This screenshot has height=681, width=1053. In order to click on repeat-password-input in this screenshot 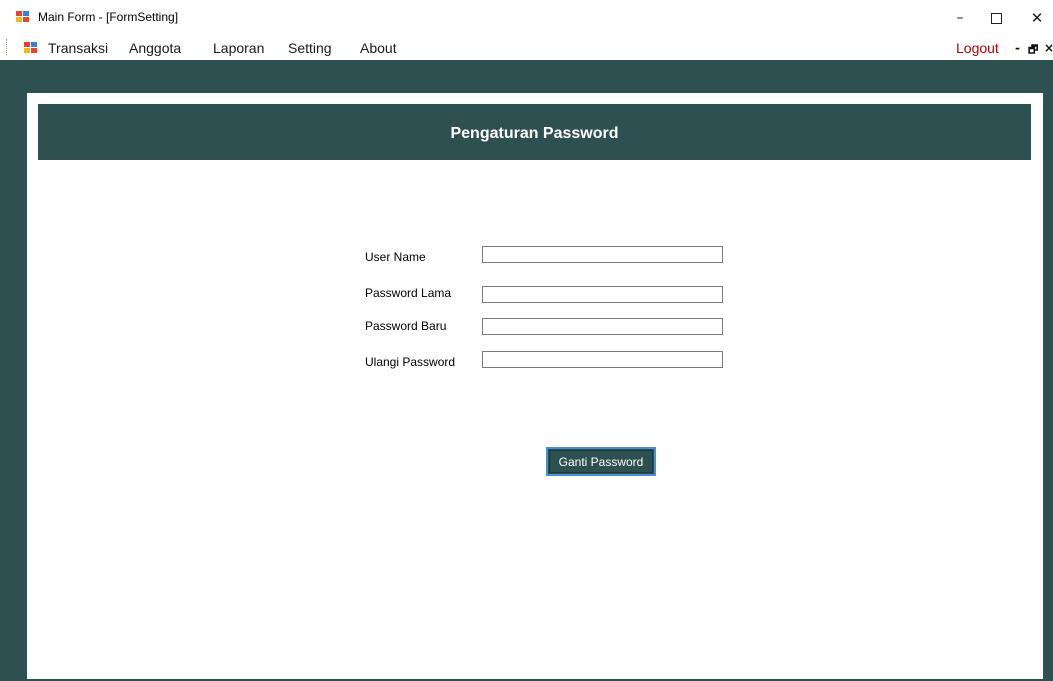, I will do `click(602, 359)`.